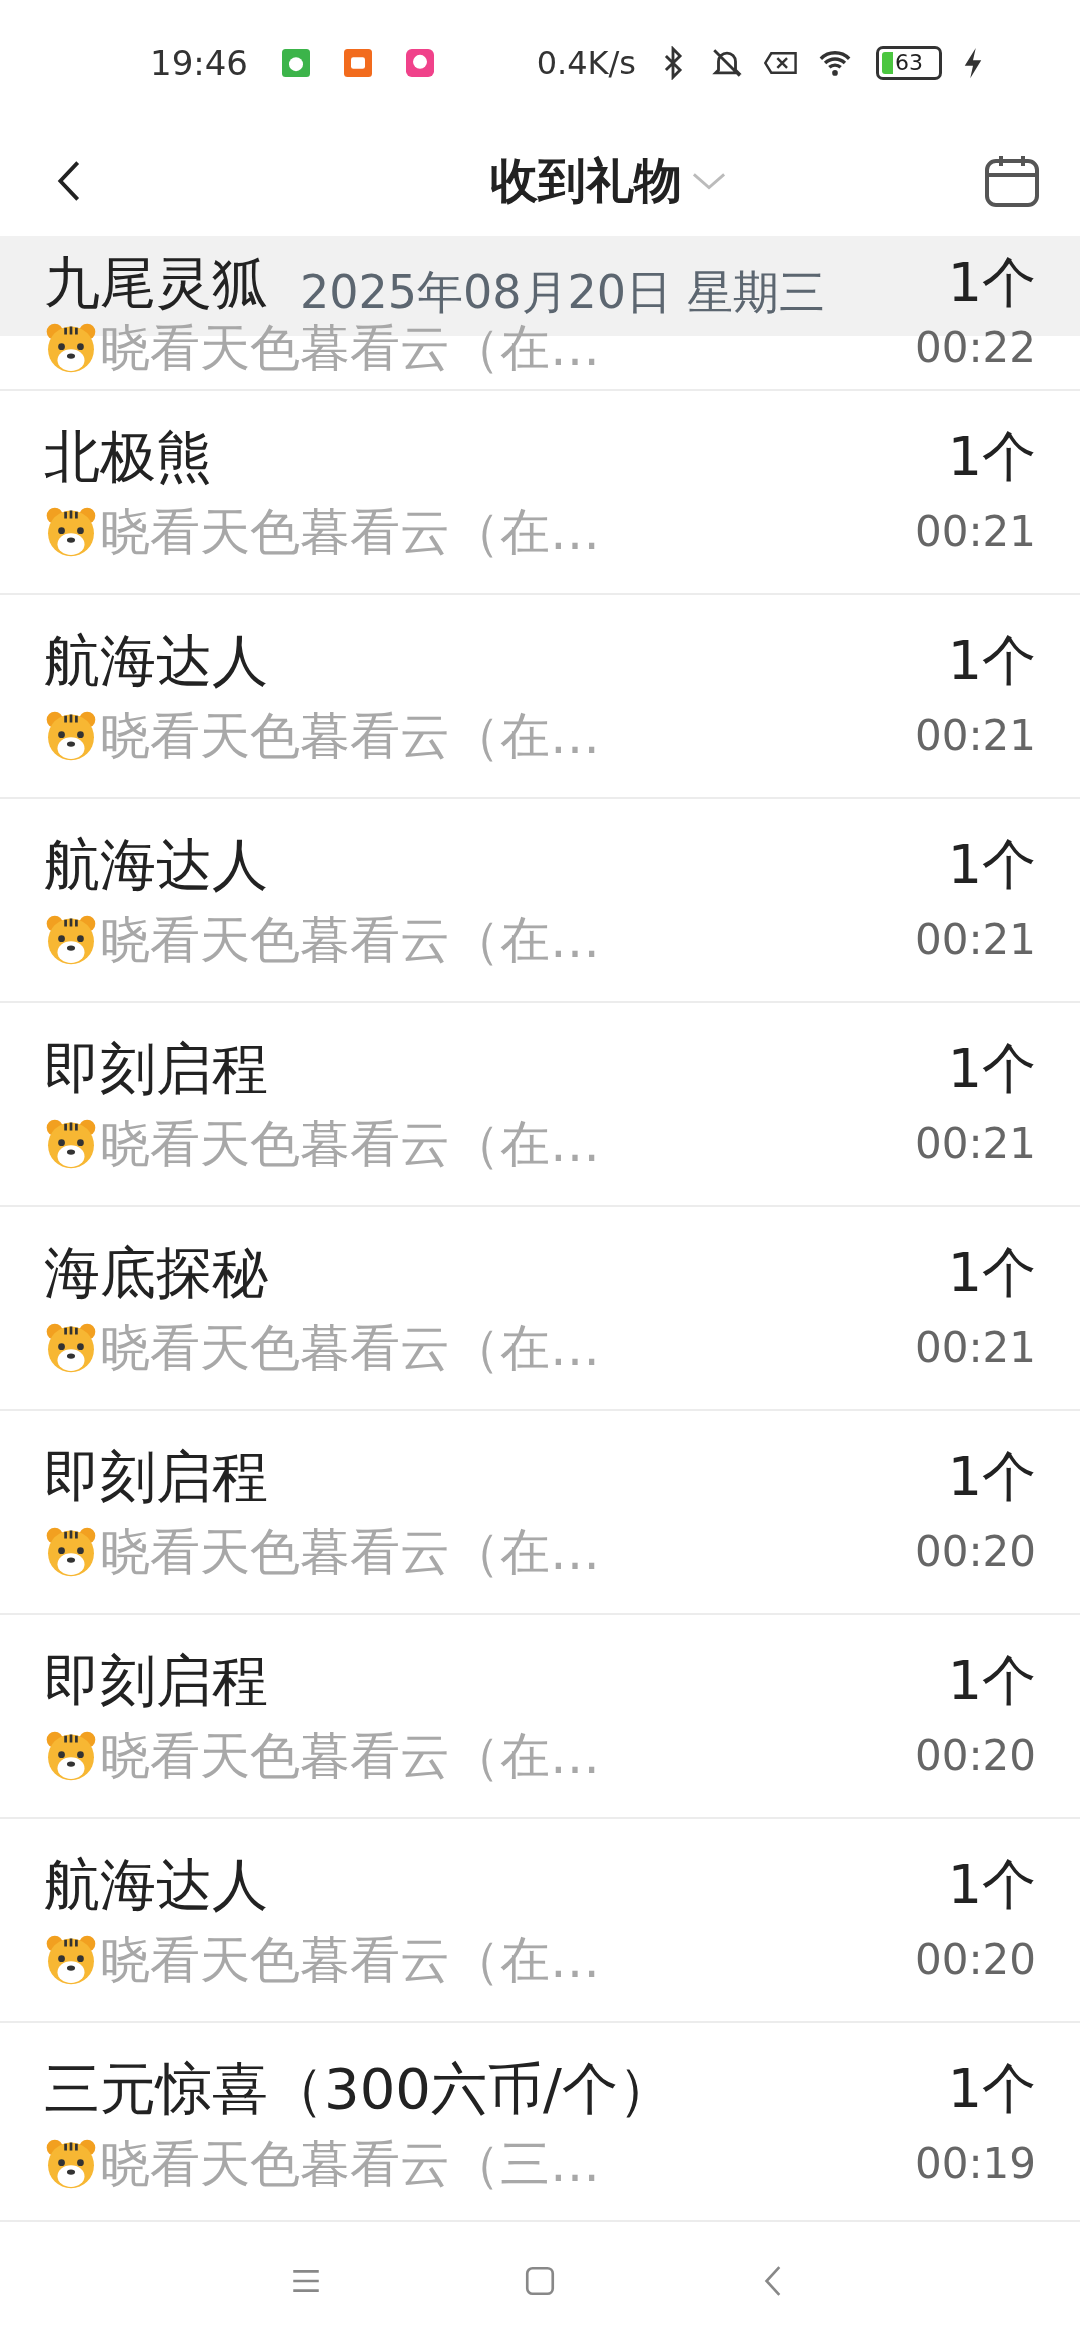 The width and height of the screenshot is (1080, 2340). What do you see at coordinates (586, 63) in the screenshot?
I see `network-speed: 0.4K/s` at bounding box center [586, 63].